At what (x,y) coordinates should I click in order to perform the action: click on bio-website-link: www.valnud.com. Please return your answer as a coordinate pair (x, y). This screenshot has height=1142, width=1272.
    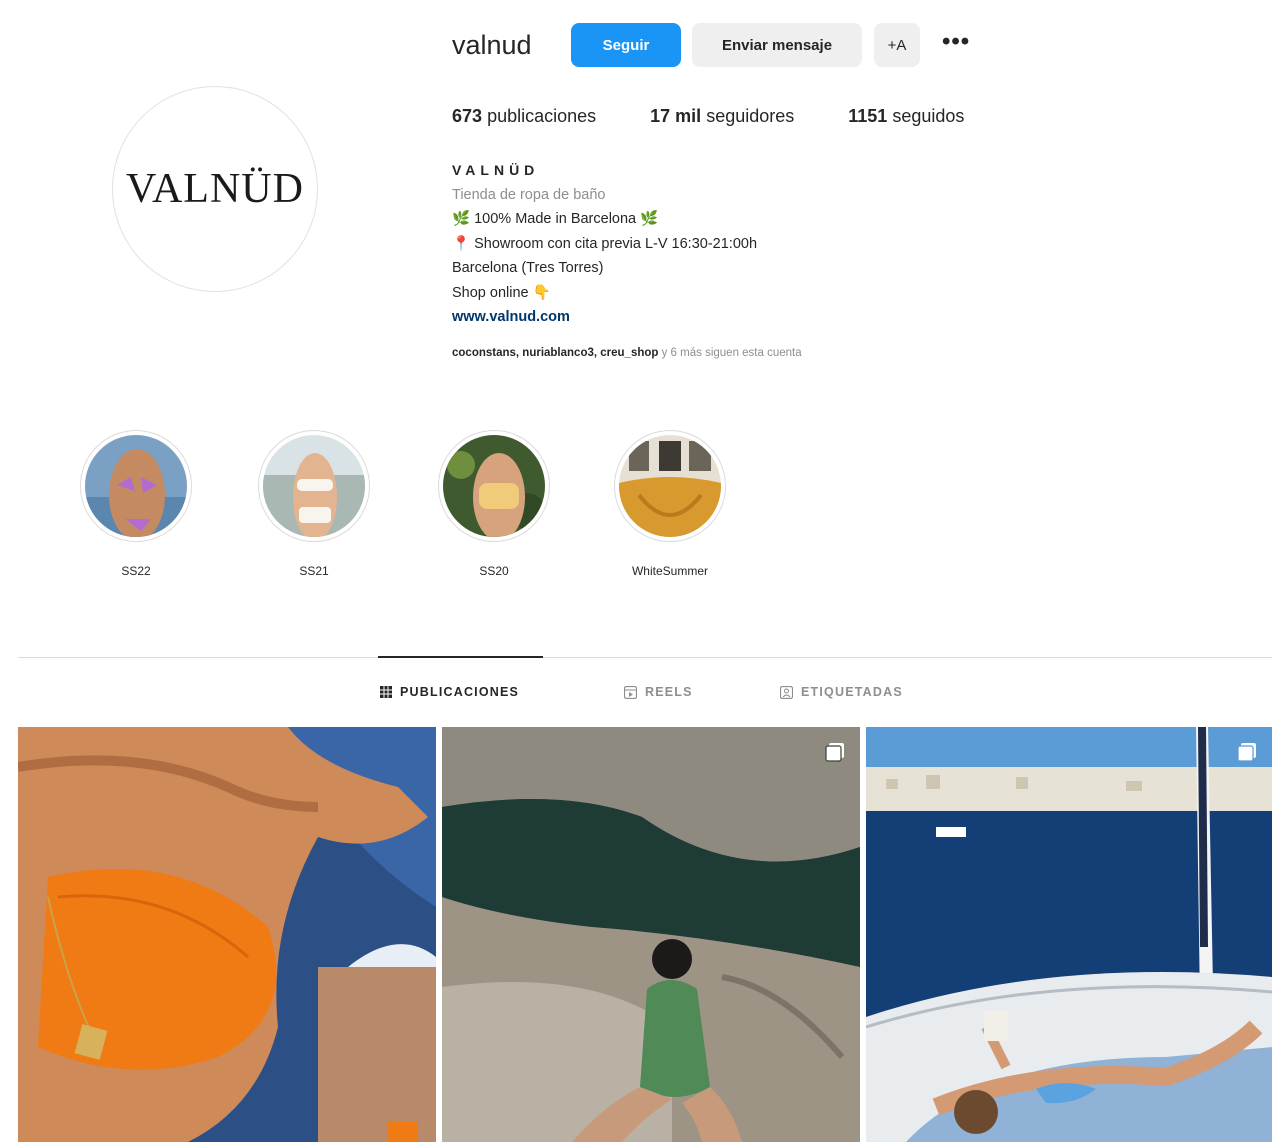
    Looking at the image, I should click on (604, 317).